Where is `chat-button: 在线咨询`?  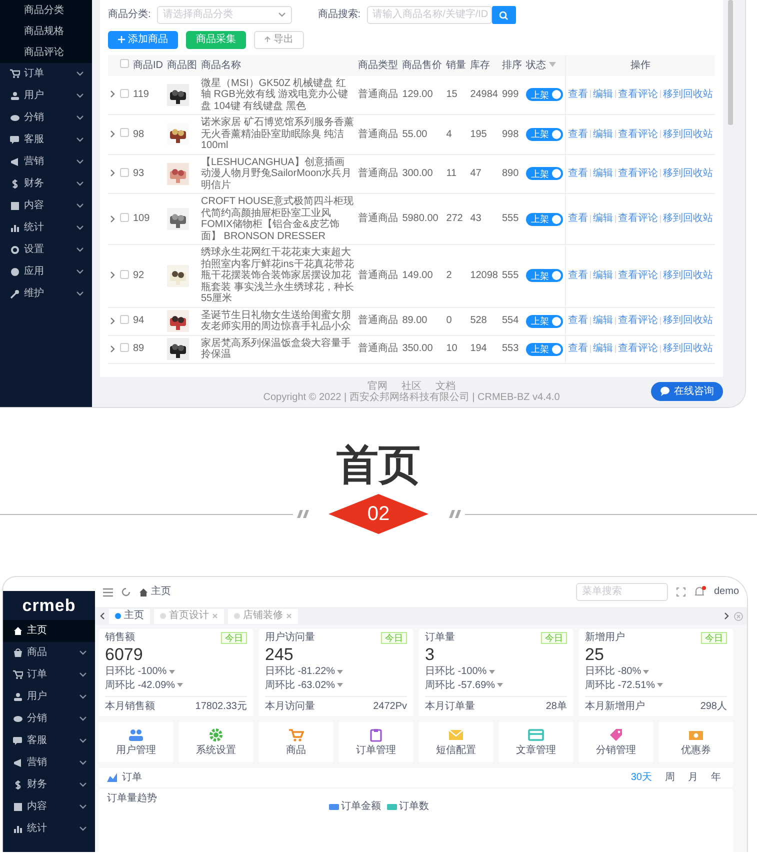
chat-button: 在线咨询 is located at coordinates (687, 391).